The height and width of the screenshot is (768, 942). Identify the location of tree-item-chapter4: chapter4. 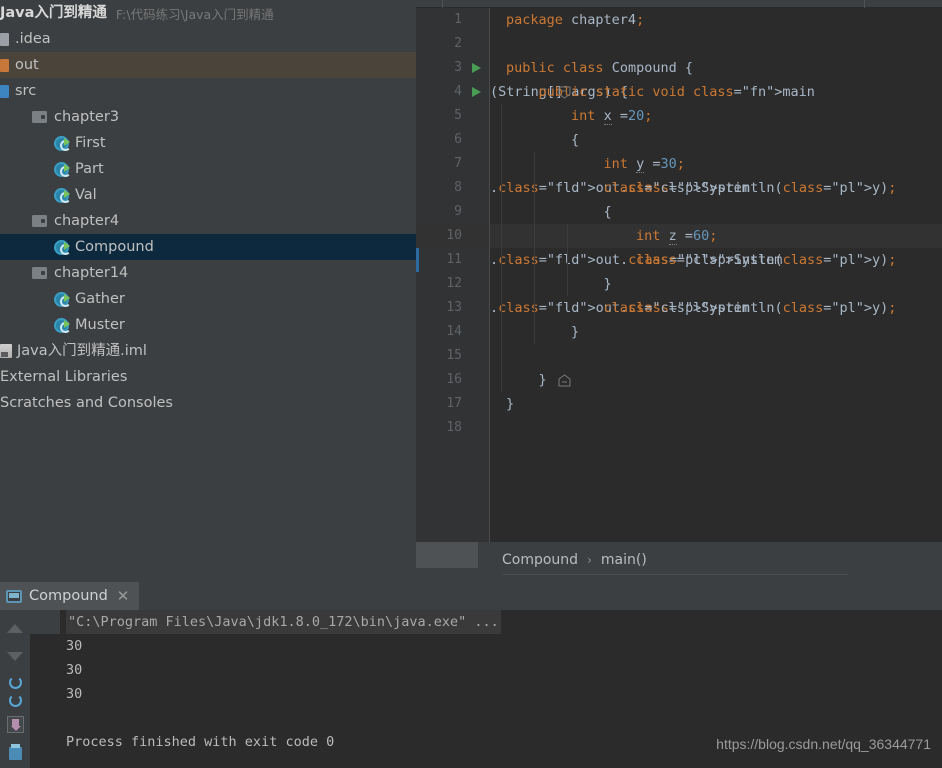
(208, 221).